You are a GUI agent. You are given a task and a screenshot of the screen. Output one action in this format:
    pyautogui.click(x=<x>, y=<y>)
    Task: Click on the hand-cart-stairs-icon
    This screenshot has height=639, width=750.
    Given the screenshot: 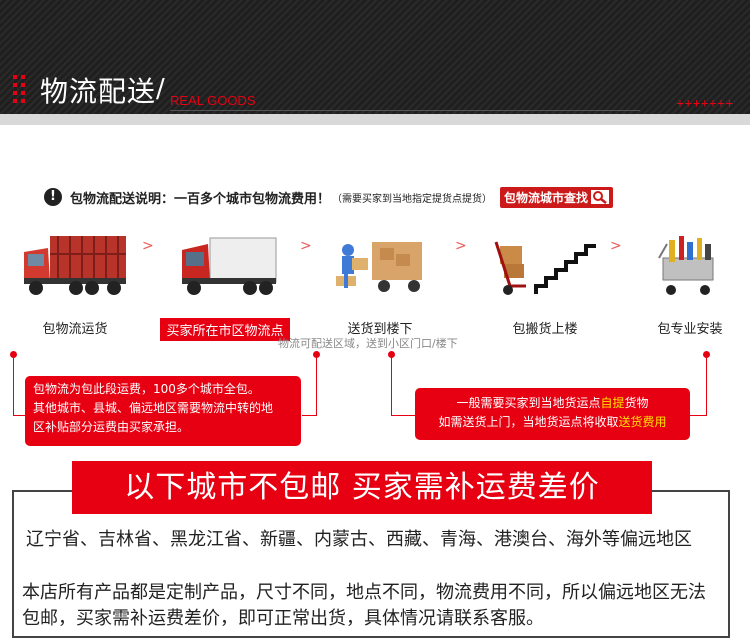 What is the action you would take?
    pyautogui.click(x=545, y=263)
    